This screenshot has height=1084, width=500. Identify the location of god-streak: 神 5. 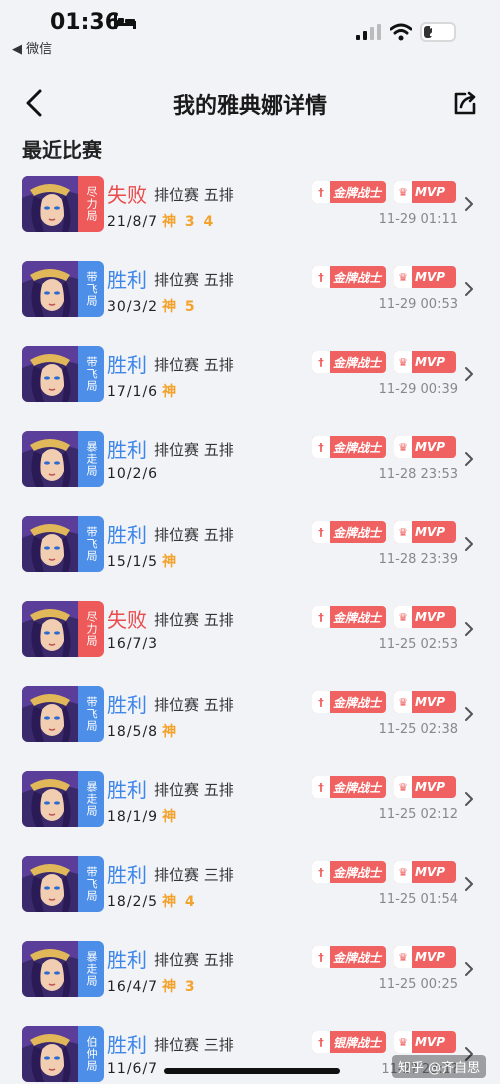
(179, 307).